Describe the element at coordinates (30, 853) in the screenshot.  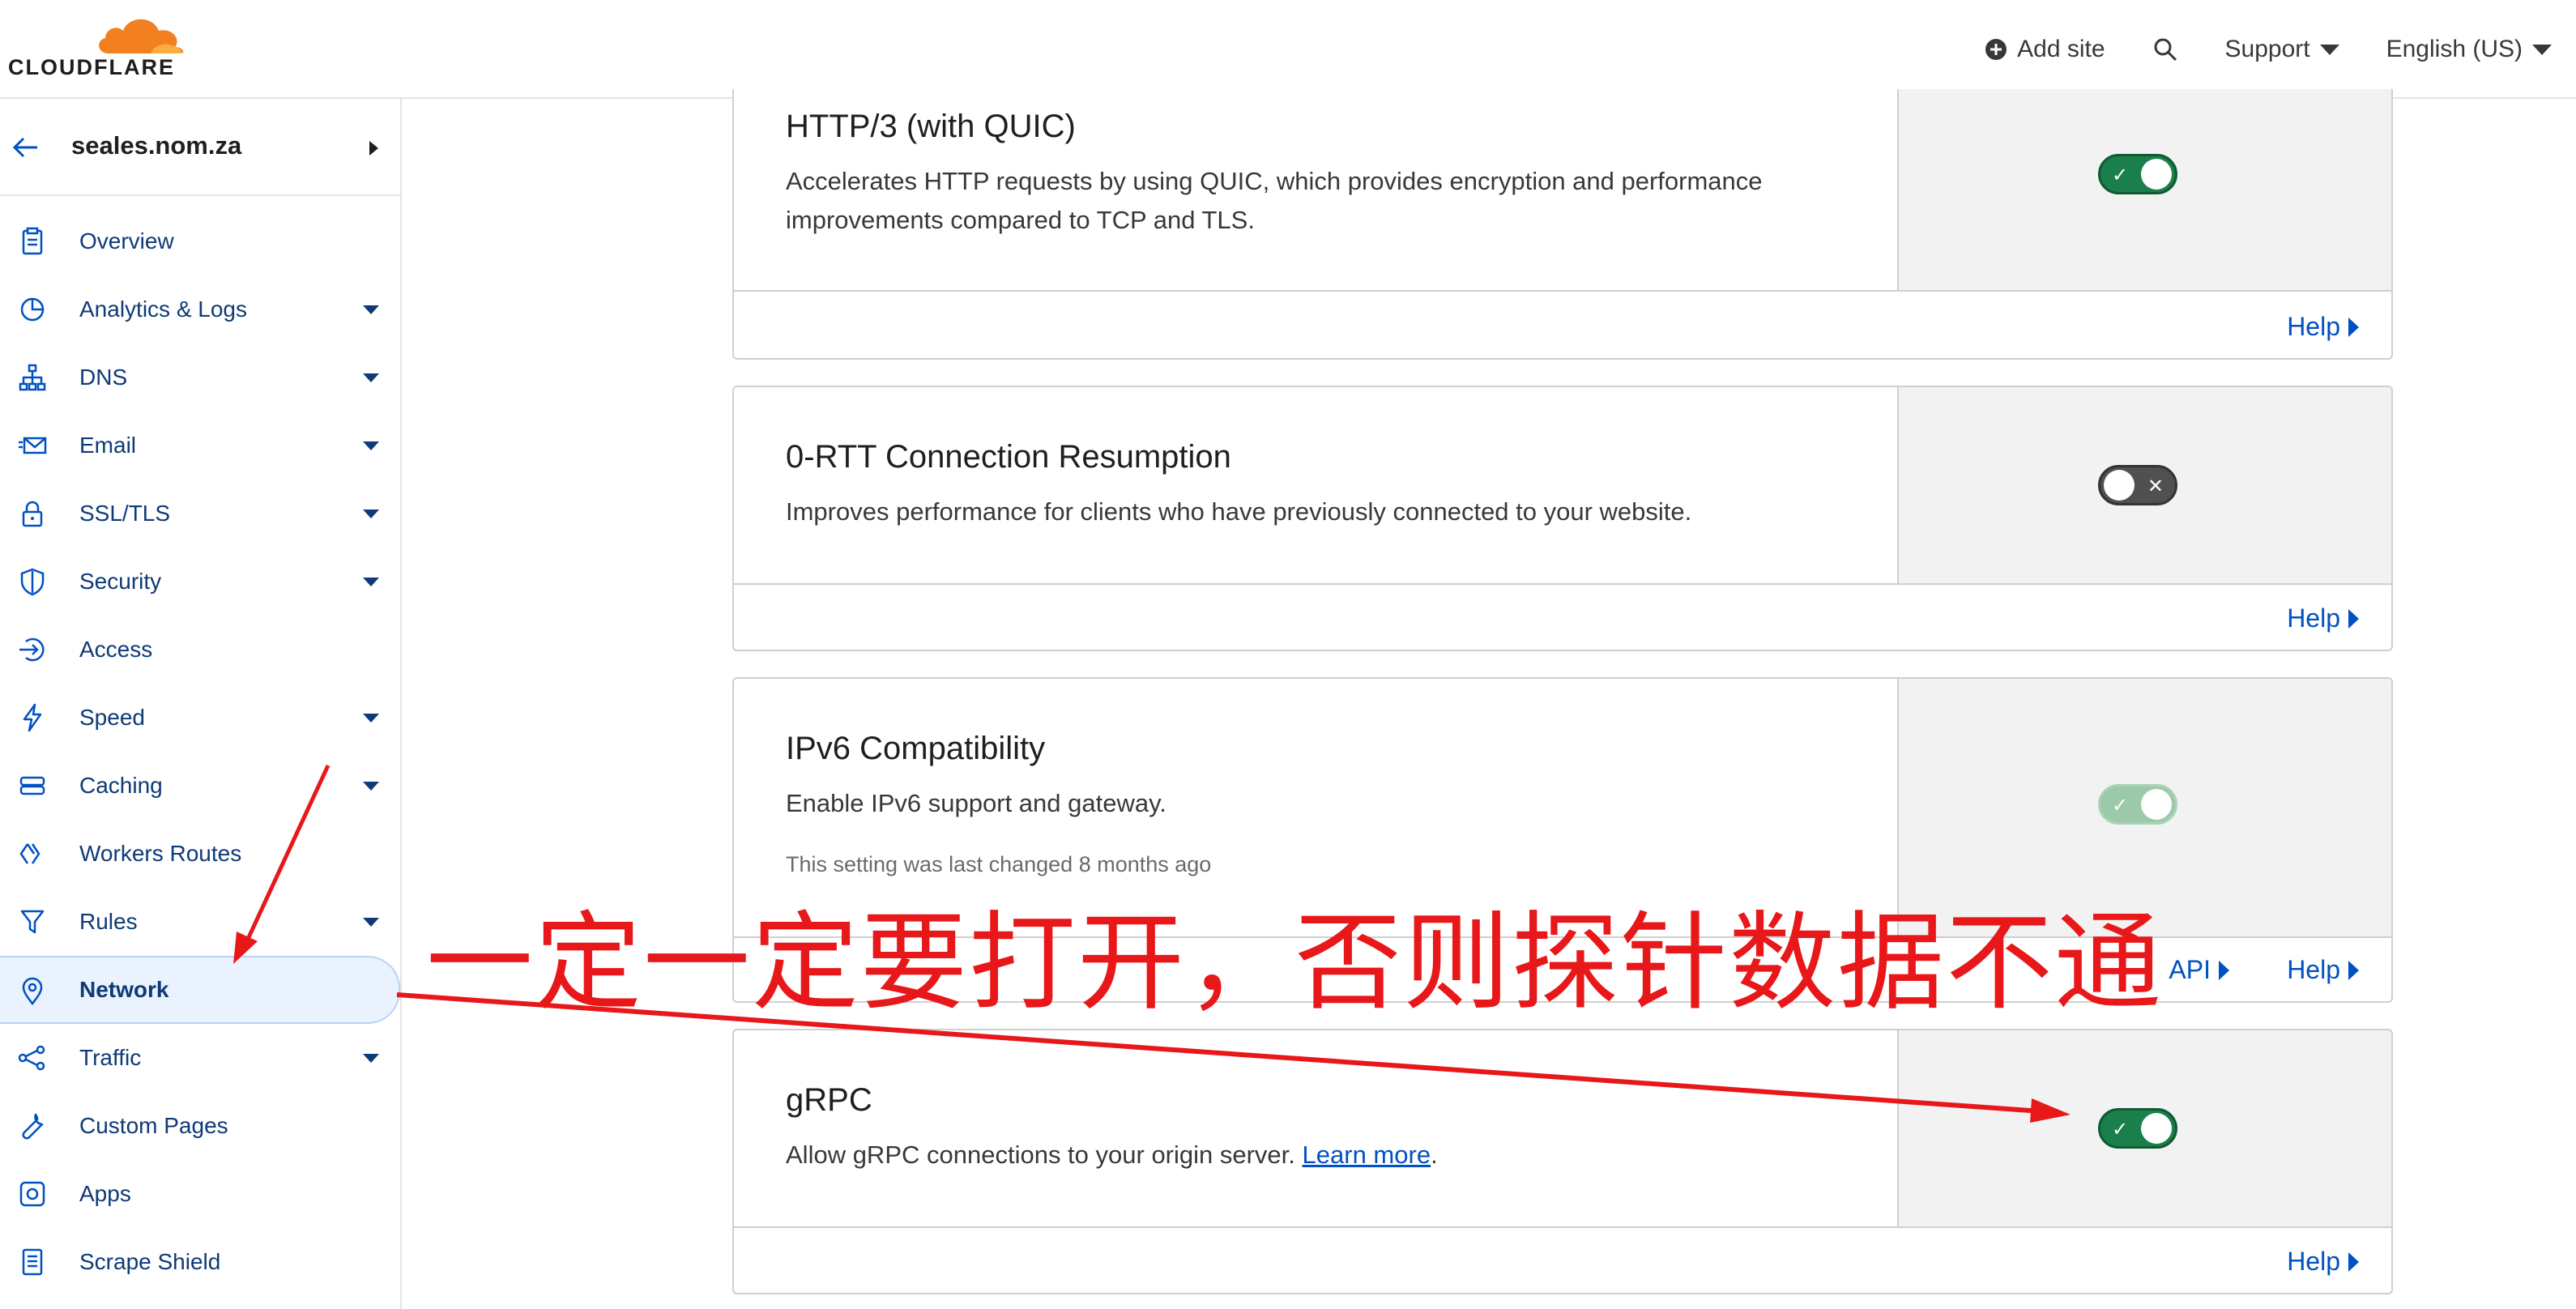
I see `workers-icon` at that location.